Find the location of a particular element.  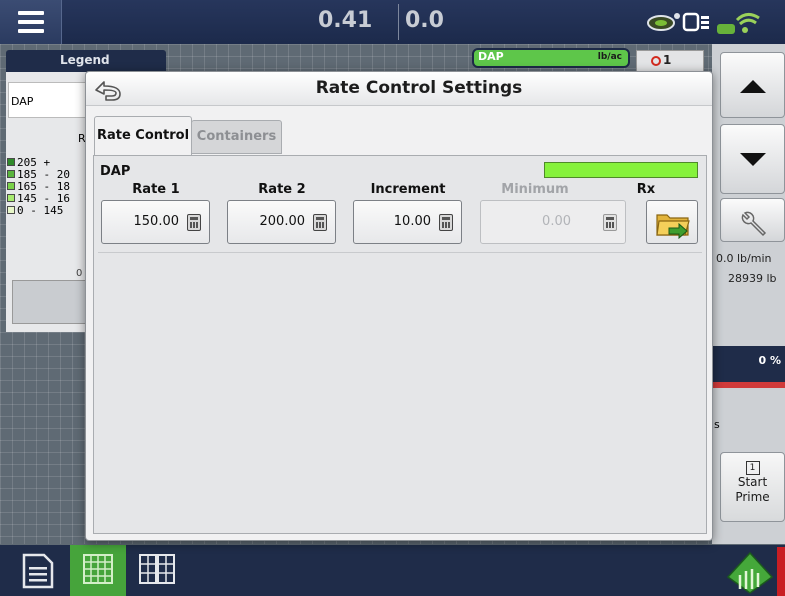

down-arrow-icon is located at coordinates (753, 159).